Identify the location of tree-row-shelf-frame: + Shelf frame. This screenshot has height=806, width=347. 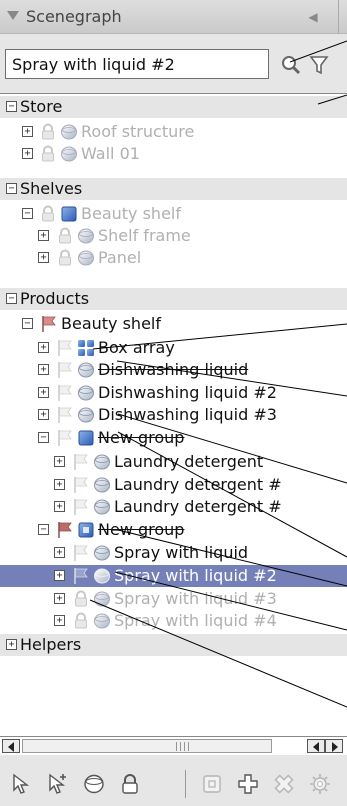
(173, 236).